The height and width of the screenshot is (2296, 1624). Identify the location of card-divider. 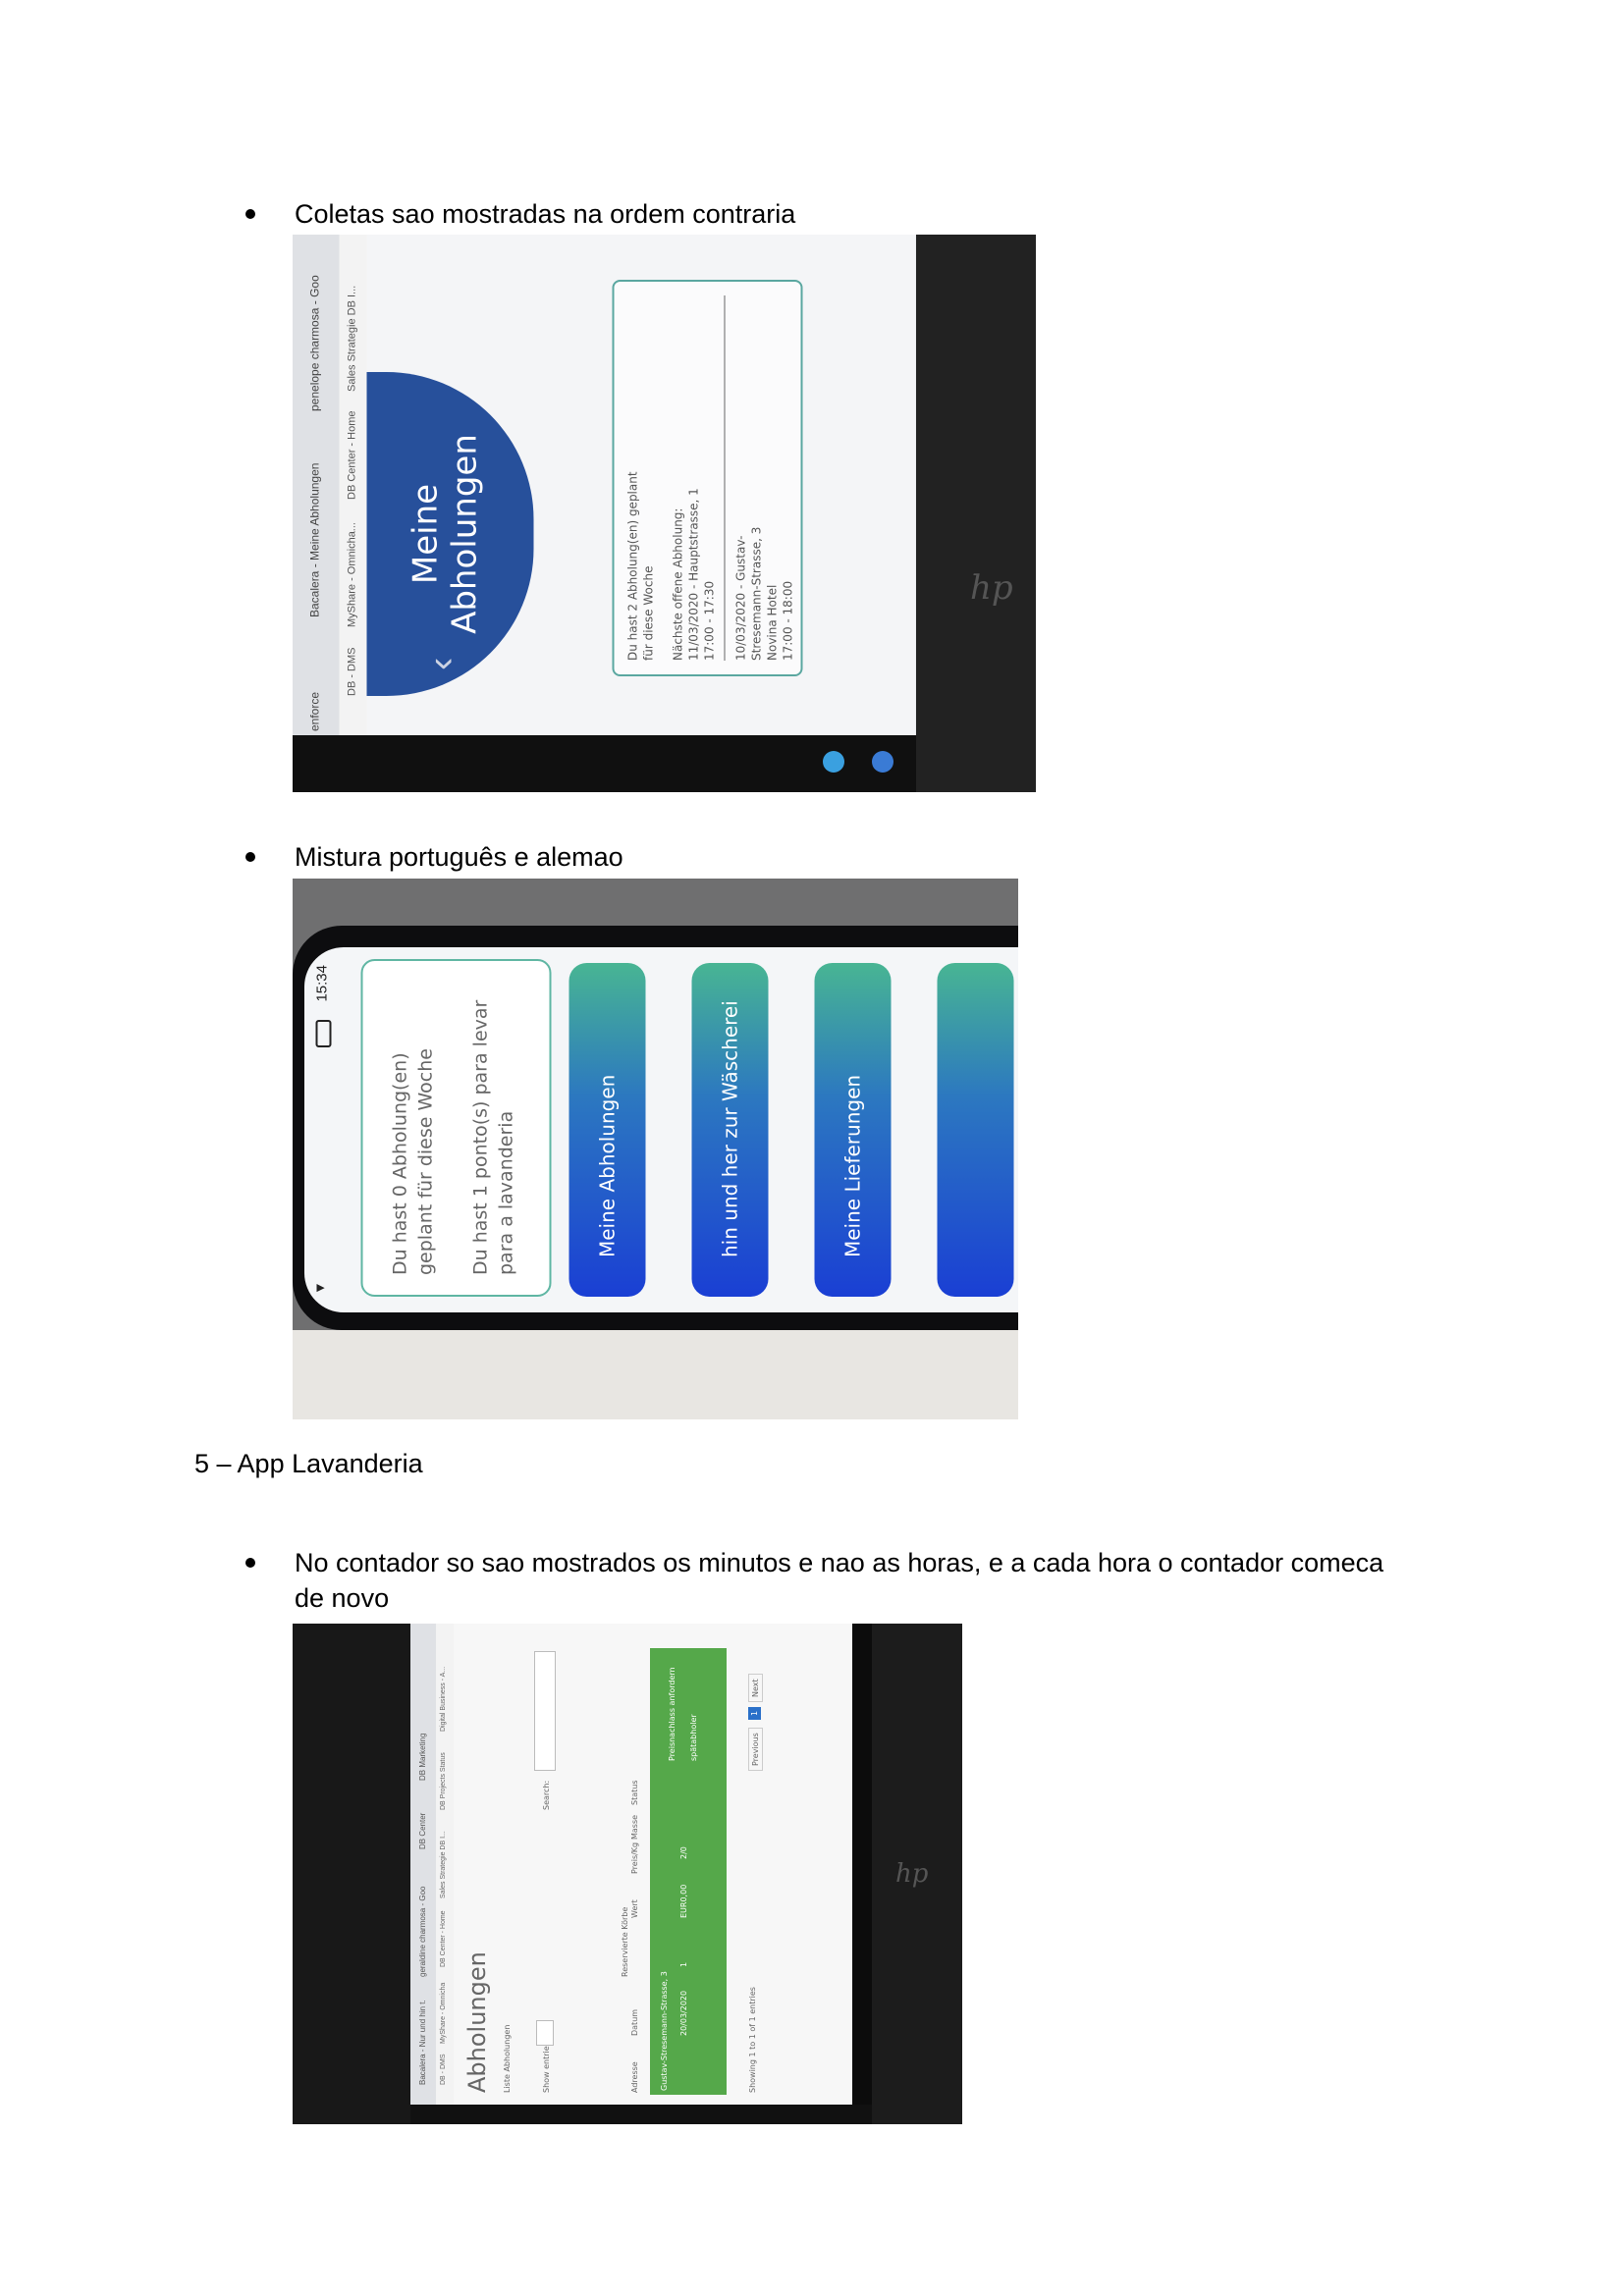
(725, 478).